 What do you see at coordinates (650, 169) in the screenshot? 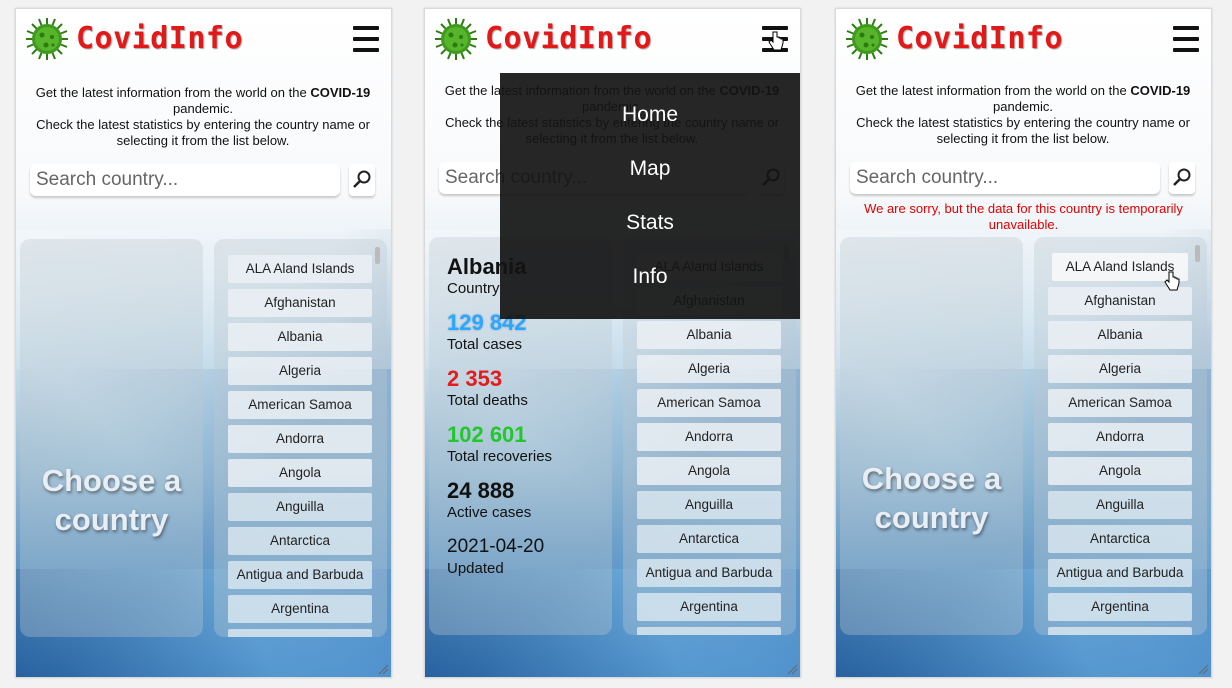
I see `menu-item-map: Map` at bounding box center [650, 169].